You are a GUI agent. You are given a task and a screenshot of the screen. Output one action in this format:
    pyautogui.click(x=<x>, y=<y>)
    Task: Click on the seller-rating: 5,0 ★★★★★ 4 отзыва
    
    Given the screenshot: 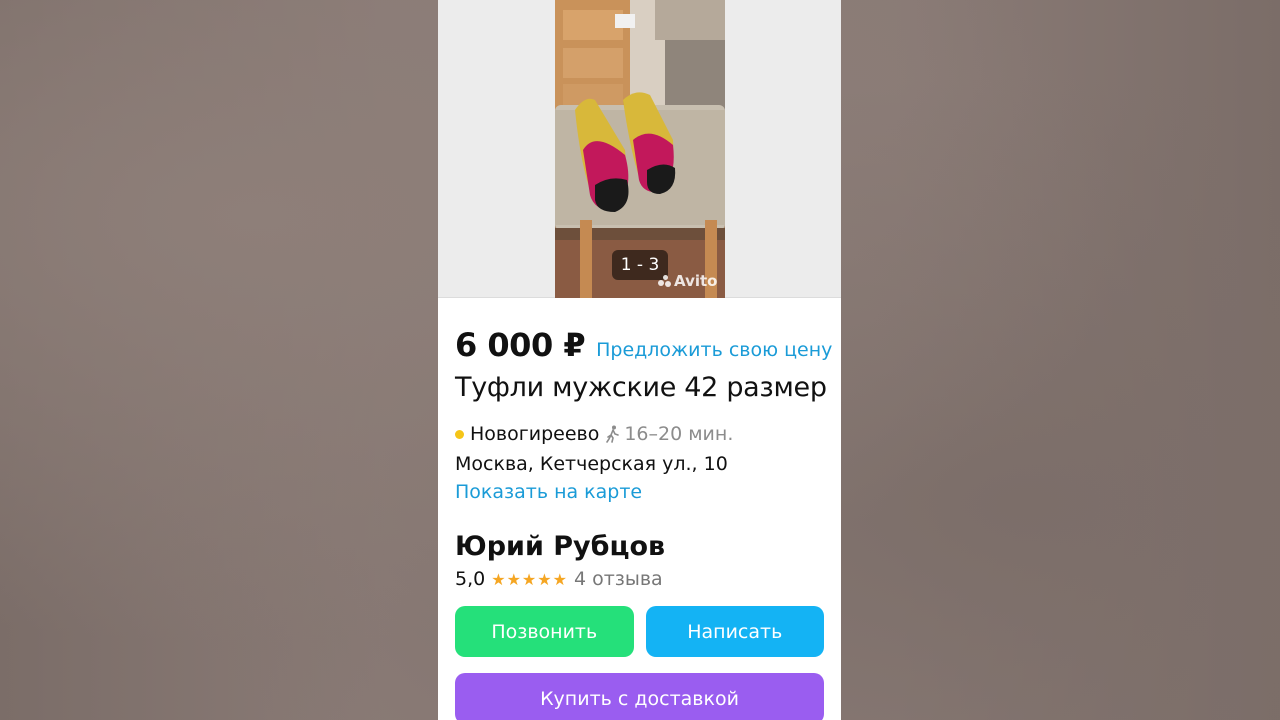 What is the action you would take?
    pyautogui.click(x=639, y=579)
    